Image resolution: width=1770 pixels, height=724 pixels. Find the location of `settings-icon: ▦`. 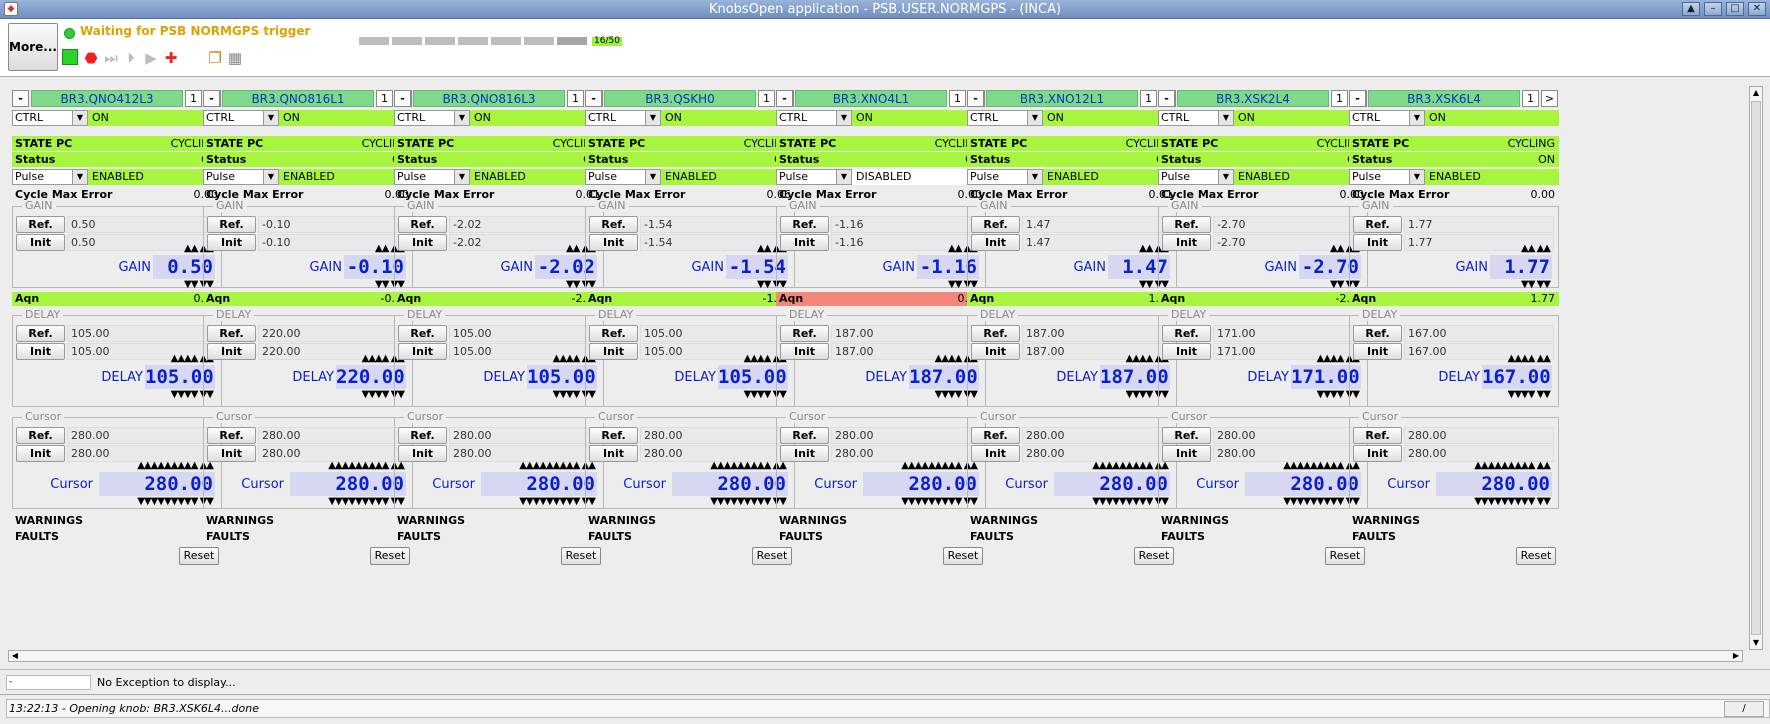

settings-icon: ▦ is located at coordinates (235, 58).